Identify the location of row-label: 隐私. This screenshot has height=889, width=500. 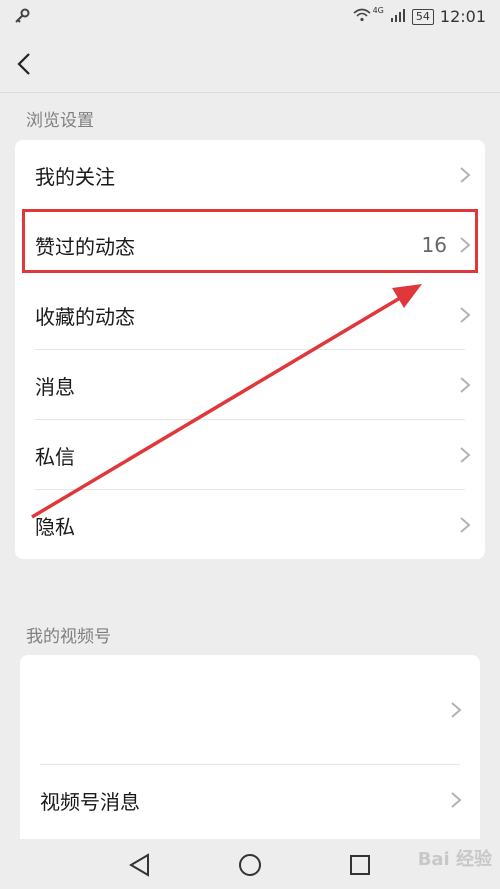
(55, 526).